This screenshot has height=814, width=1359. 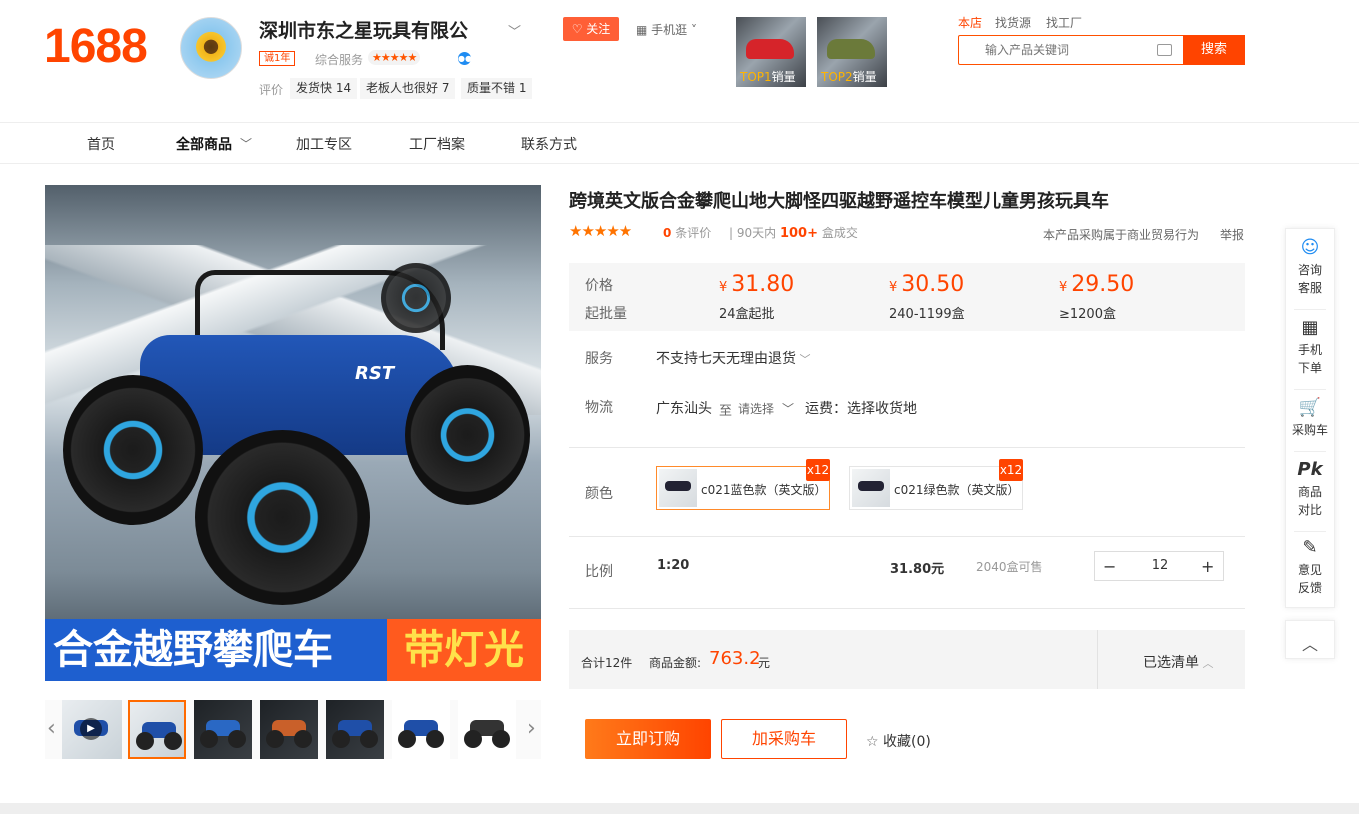 What do you see at coordinates (871, 488) in the screenshot?
I see `color-thumb` at bounding box center [871, 488].